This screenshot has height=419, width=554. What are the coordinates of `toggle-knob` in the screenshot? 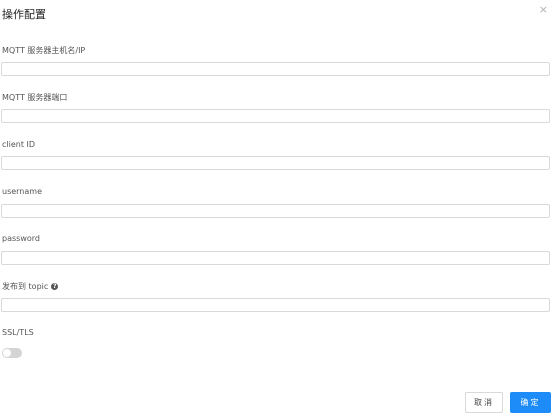 It's located at (7, 353).